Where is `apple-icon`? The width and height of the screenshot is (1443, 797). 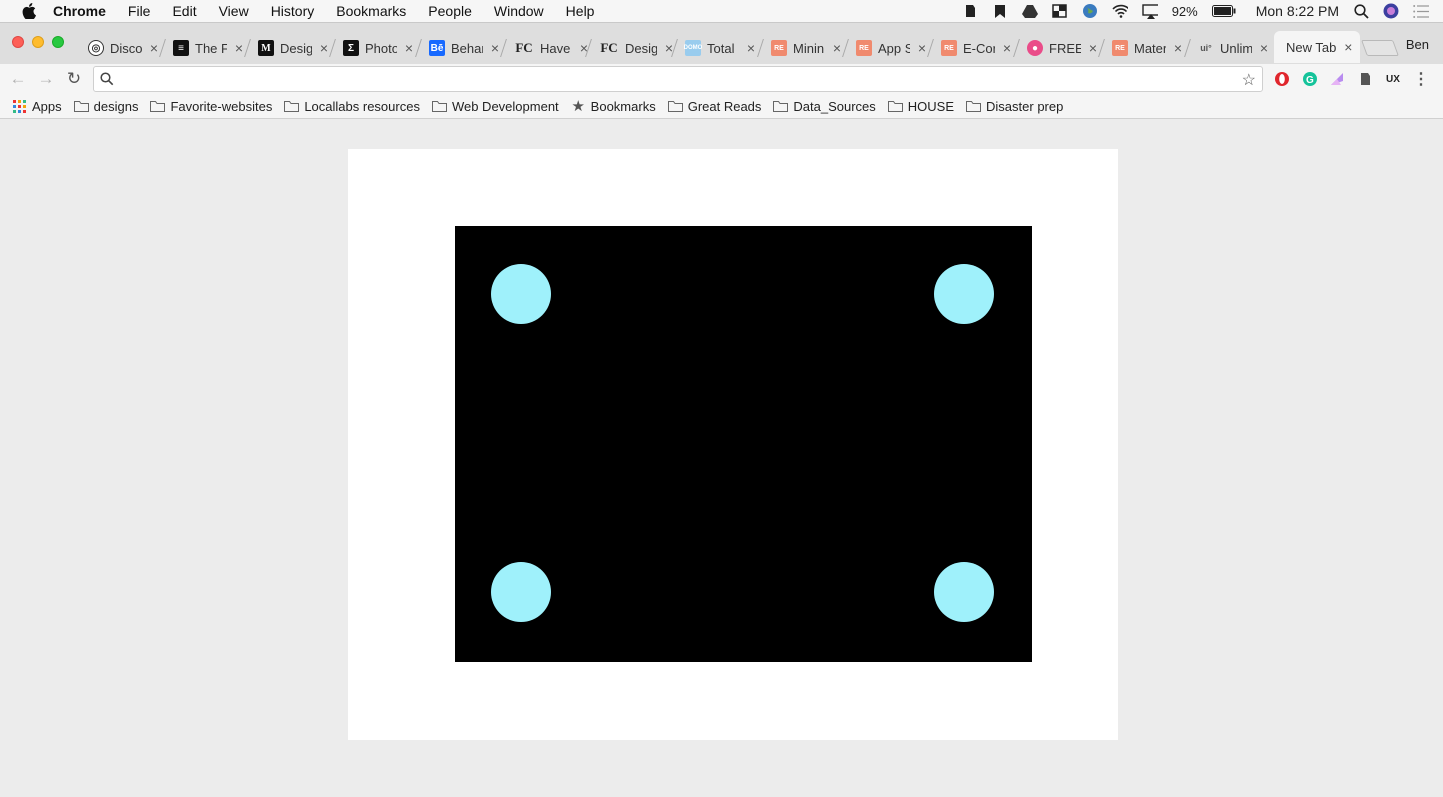 apple-icon is located at coordinates (29, 11).